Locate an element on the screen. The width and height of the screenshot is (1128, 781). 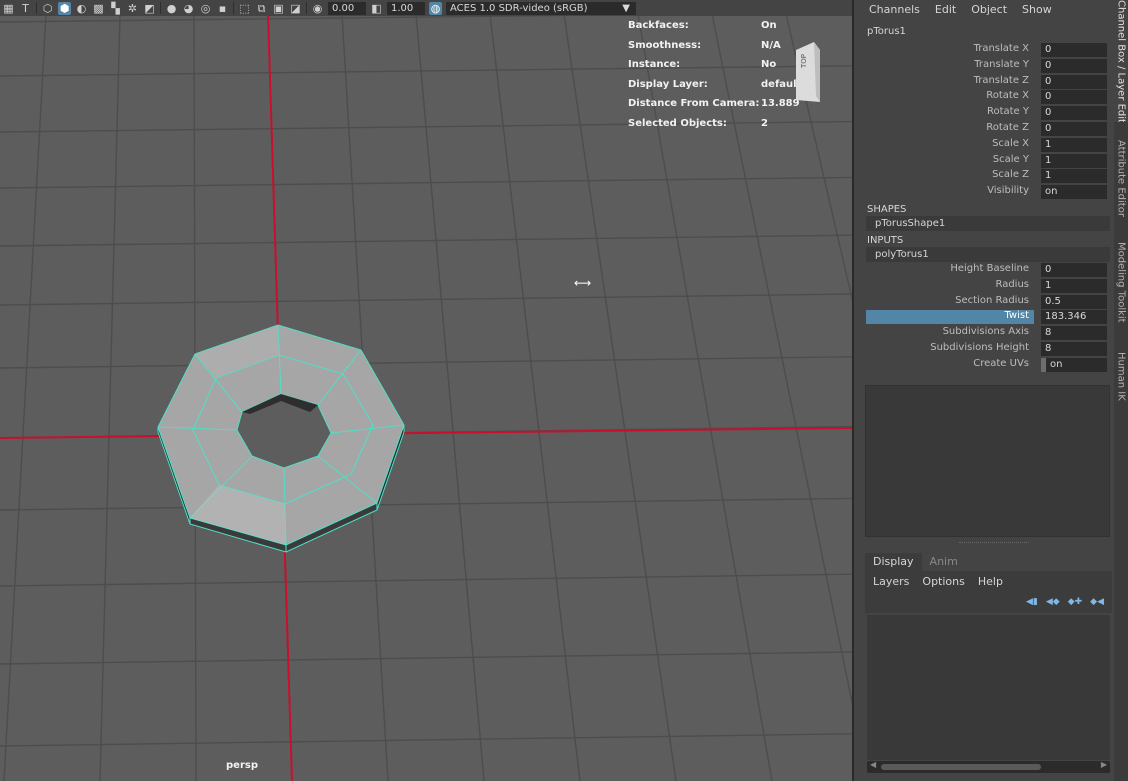
move-layer-up-icon: ◀▮ is located at coordinates (1032, 602).